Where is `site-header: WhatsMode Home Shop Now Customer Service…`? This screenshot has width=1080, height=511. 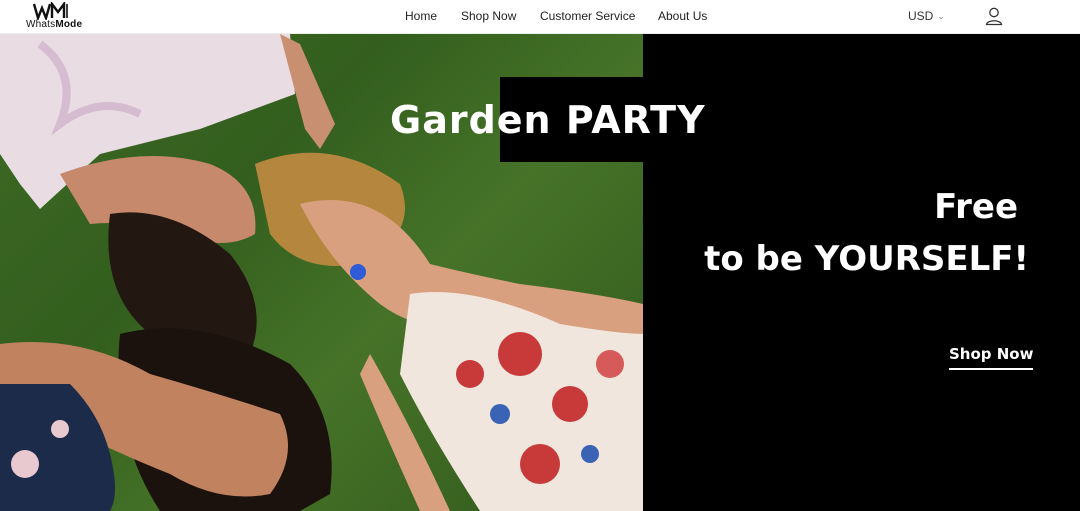 site-header: WhatsMode Home Shop Now Customer Service… is located at coordinates (540, 17).